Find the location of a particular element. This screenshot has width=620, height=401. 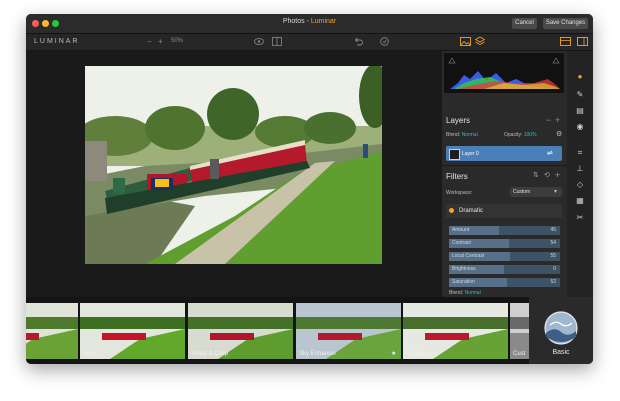

filter-blend: Blend: Normal is located at coordinates (465, 293).